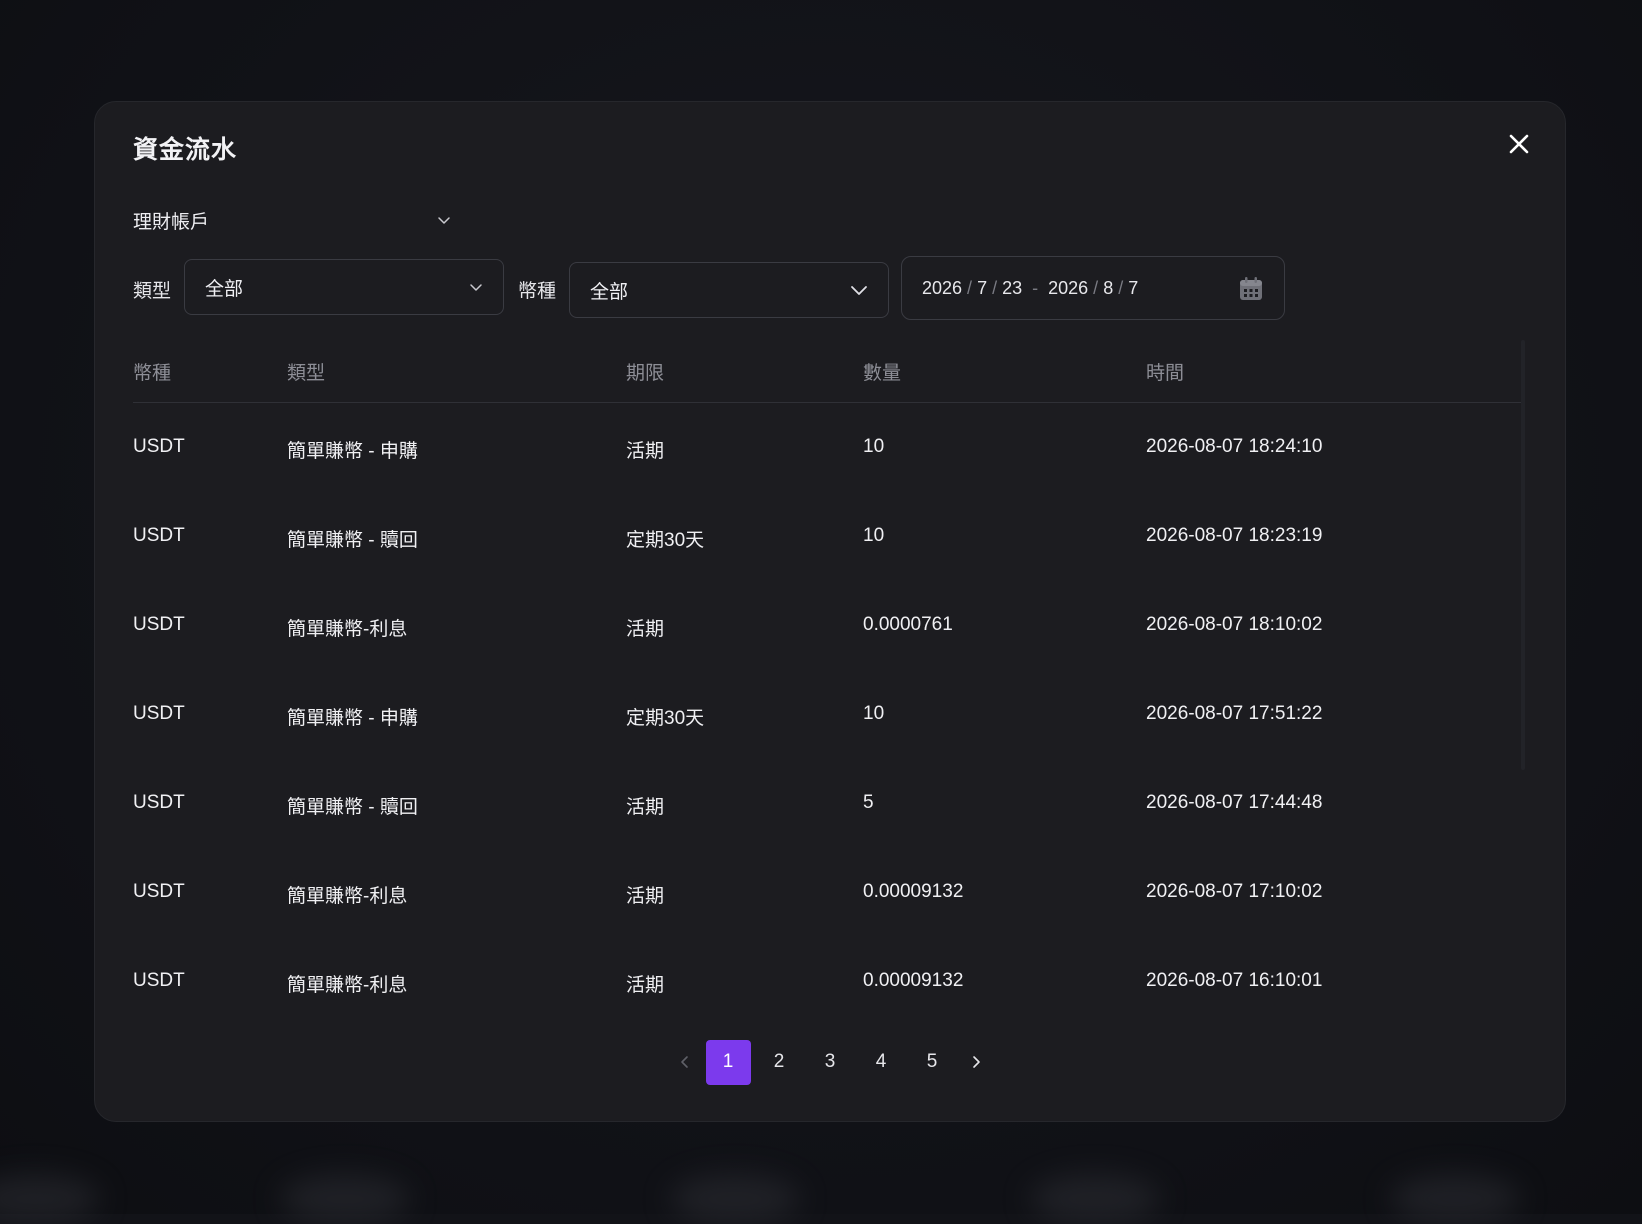 This screenshot has height=1224, width=1642. Describe the element at coordinates (827, 371) in the screenshot. I see `table-header: 幣種 類型 期限 數量 時間` at that location.